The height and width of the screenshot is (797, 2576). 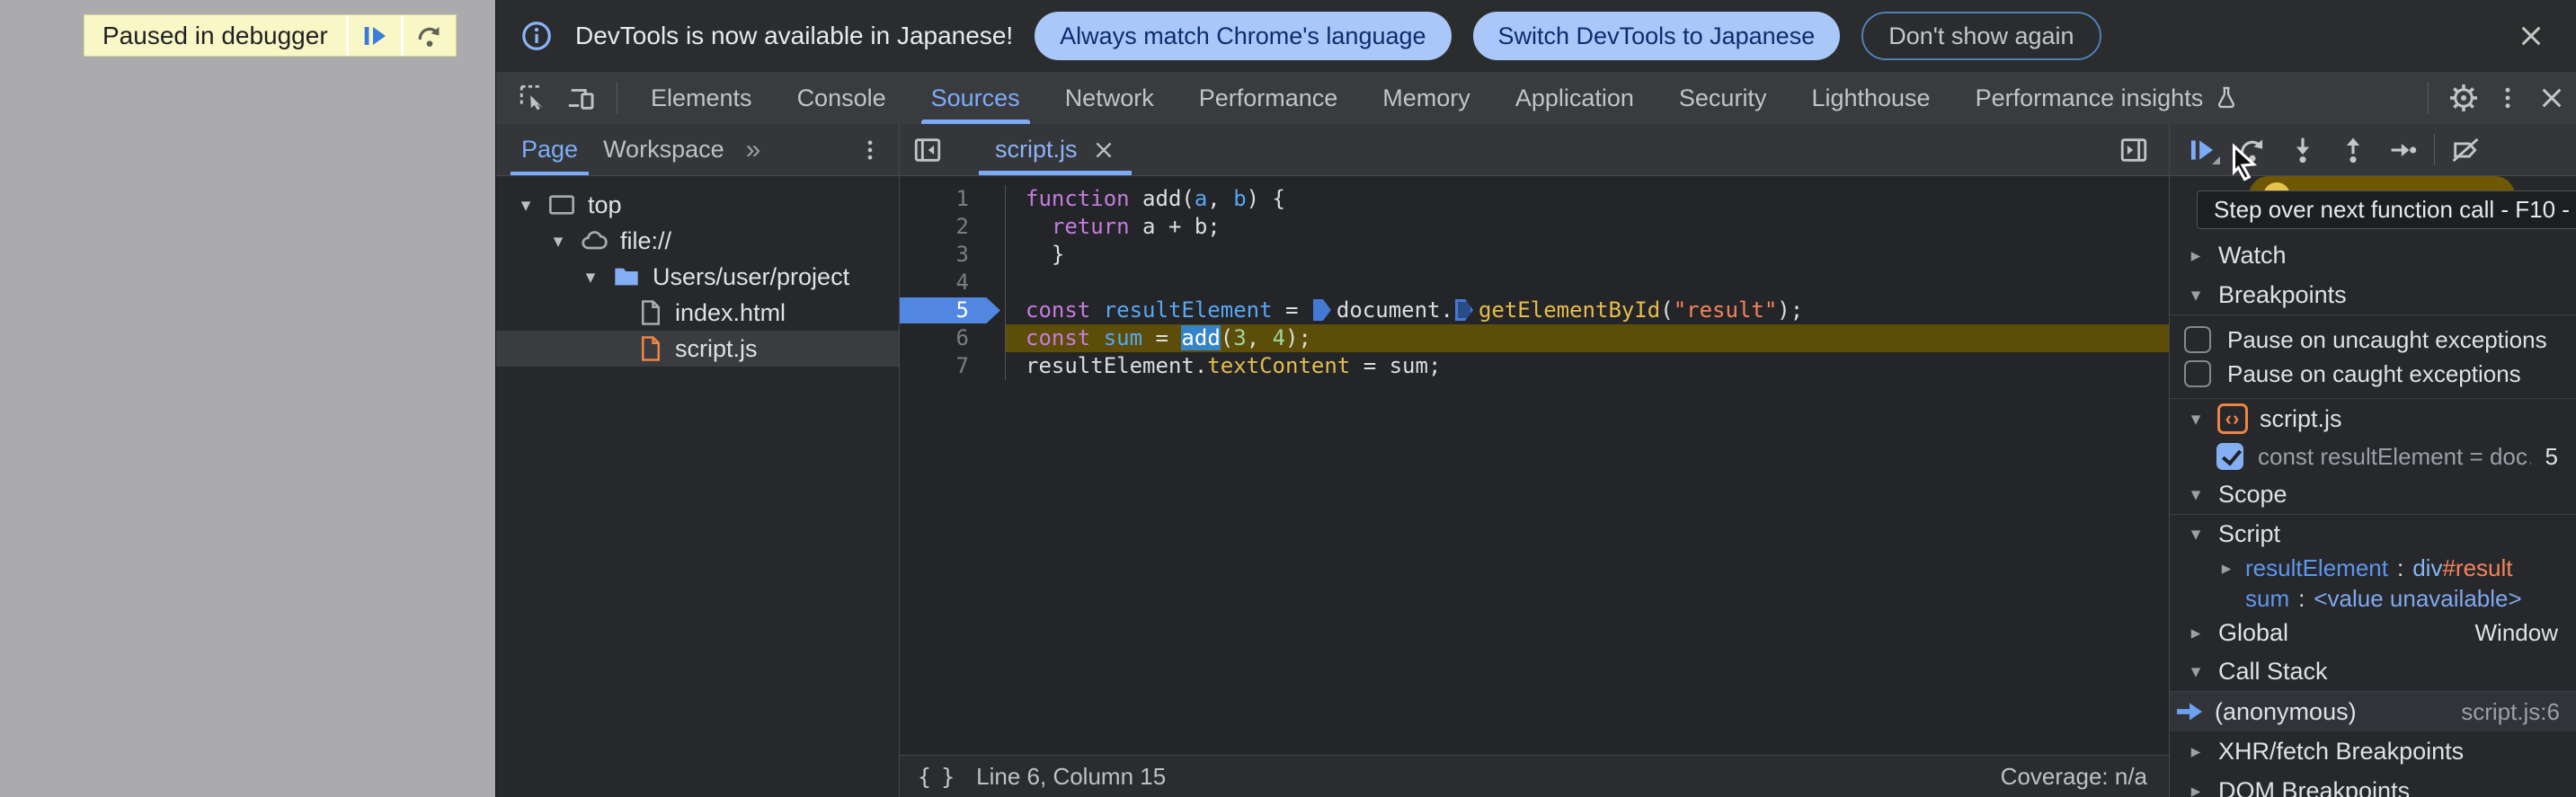 I want to click on section-breakpoints: ▾ Breakpoints, so click(x=2373, y=294).